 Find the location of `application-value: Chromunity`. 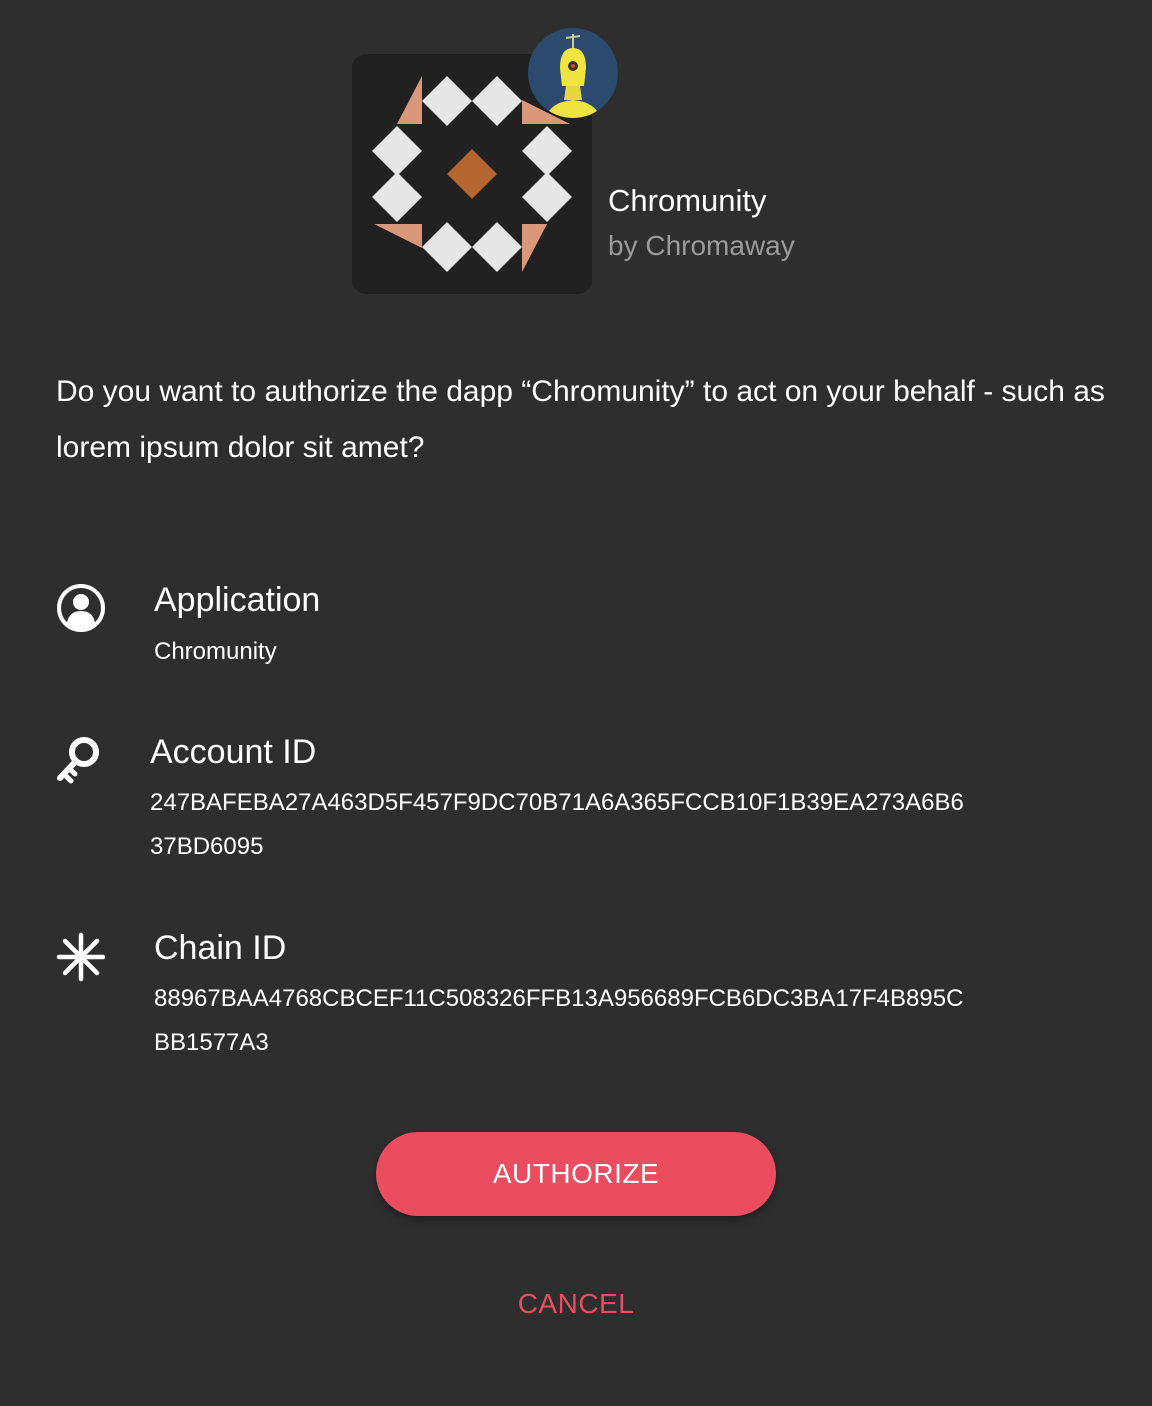

application-value: Chromunity is located at coordinates (215, 651).